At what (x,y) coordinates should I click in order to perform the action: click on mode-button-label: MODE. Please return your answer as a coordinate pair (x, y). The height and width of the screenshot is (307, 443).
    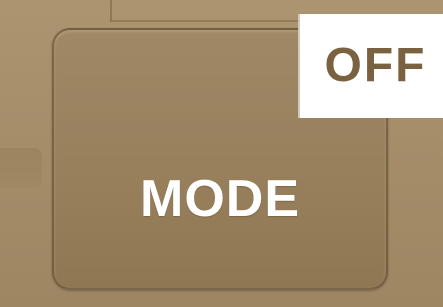
    Looking at the image, I should click on (220, 199).